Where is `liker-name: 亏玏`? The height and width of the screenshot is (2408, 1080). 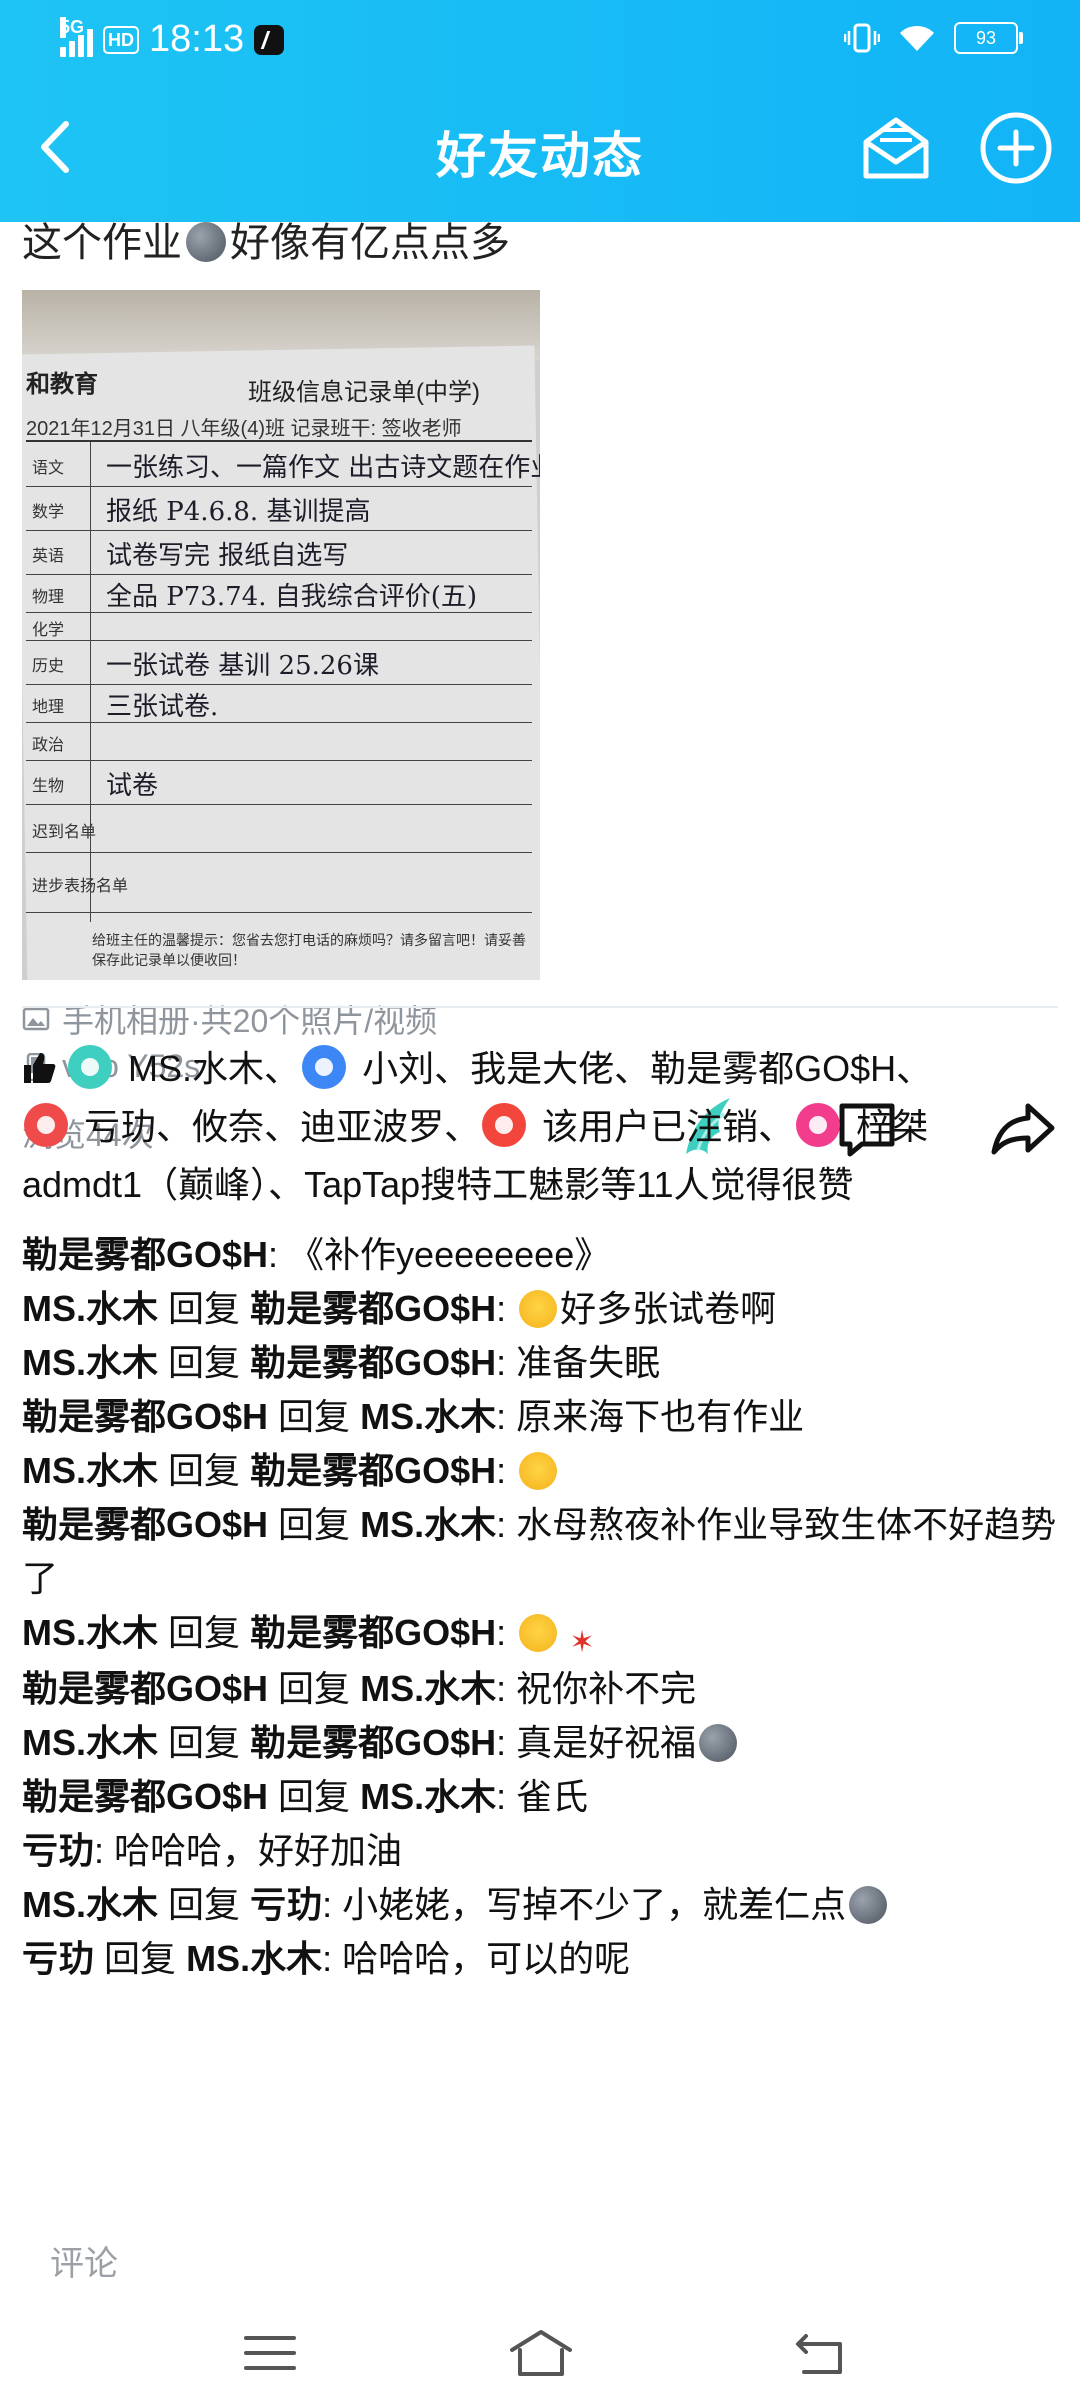
liker-name: 亏玏 is located at coordinates (120, 1126).